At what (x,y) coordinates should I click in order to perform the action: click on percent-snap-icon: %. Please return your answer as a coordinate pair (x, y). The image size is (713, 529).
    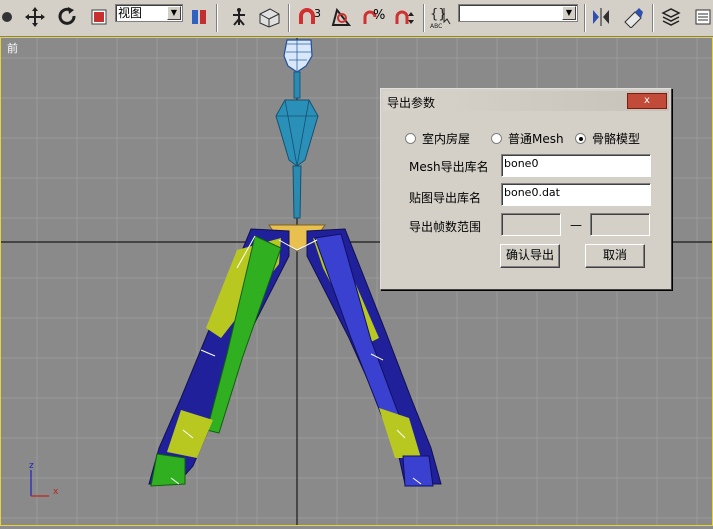
    Looking at the image, I should click on (373, 17).